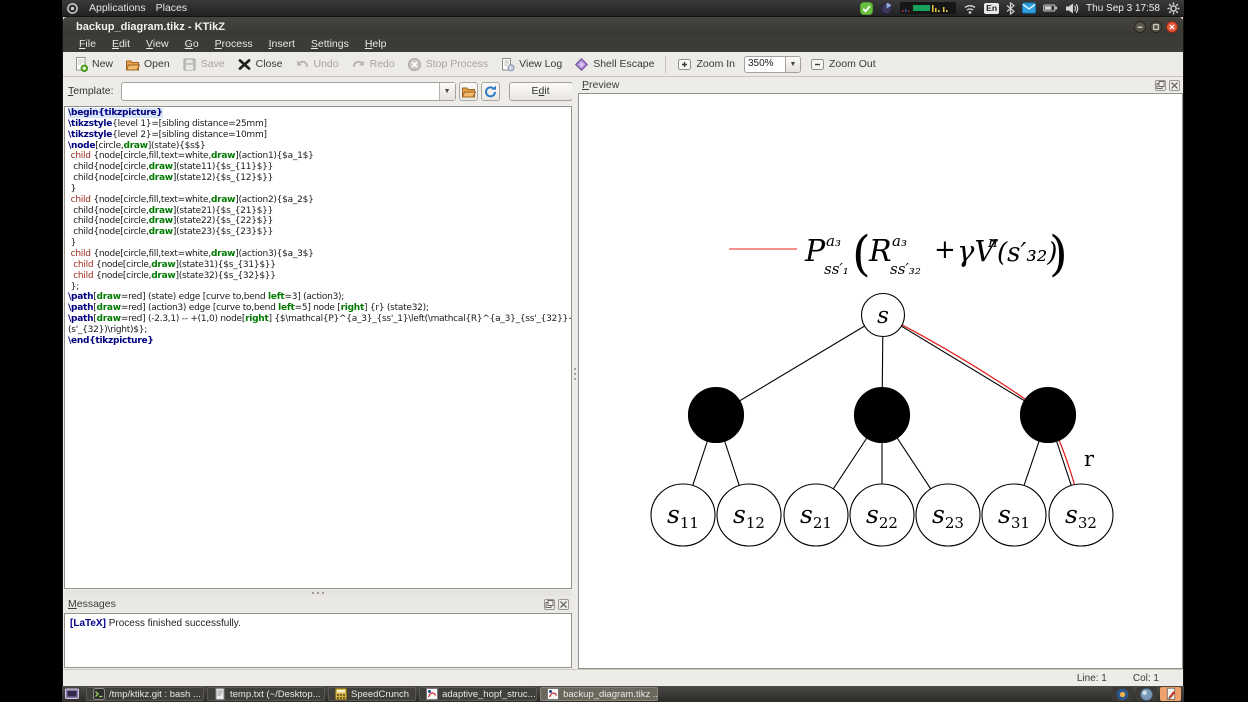 Image resolution: width=1248 pixels, height=702 pixels. Describe the element at coordinates (376, 44) in the screenshot. I see `menu-help: Help` at that location.